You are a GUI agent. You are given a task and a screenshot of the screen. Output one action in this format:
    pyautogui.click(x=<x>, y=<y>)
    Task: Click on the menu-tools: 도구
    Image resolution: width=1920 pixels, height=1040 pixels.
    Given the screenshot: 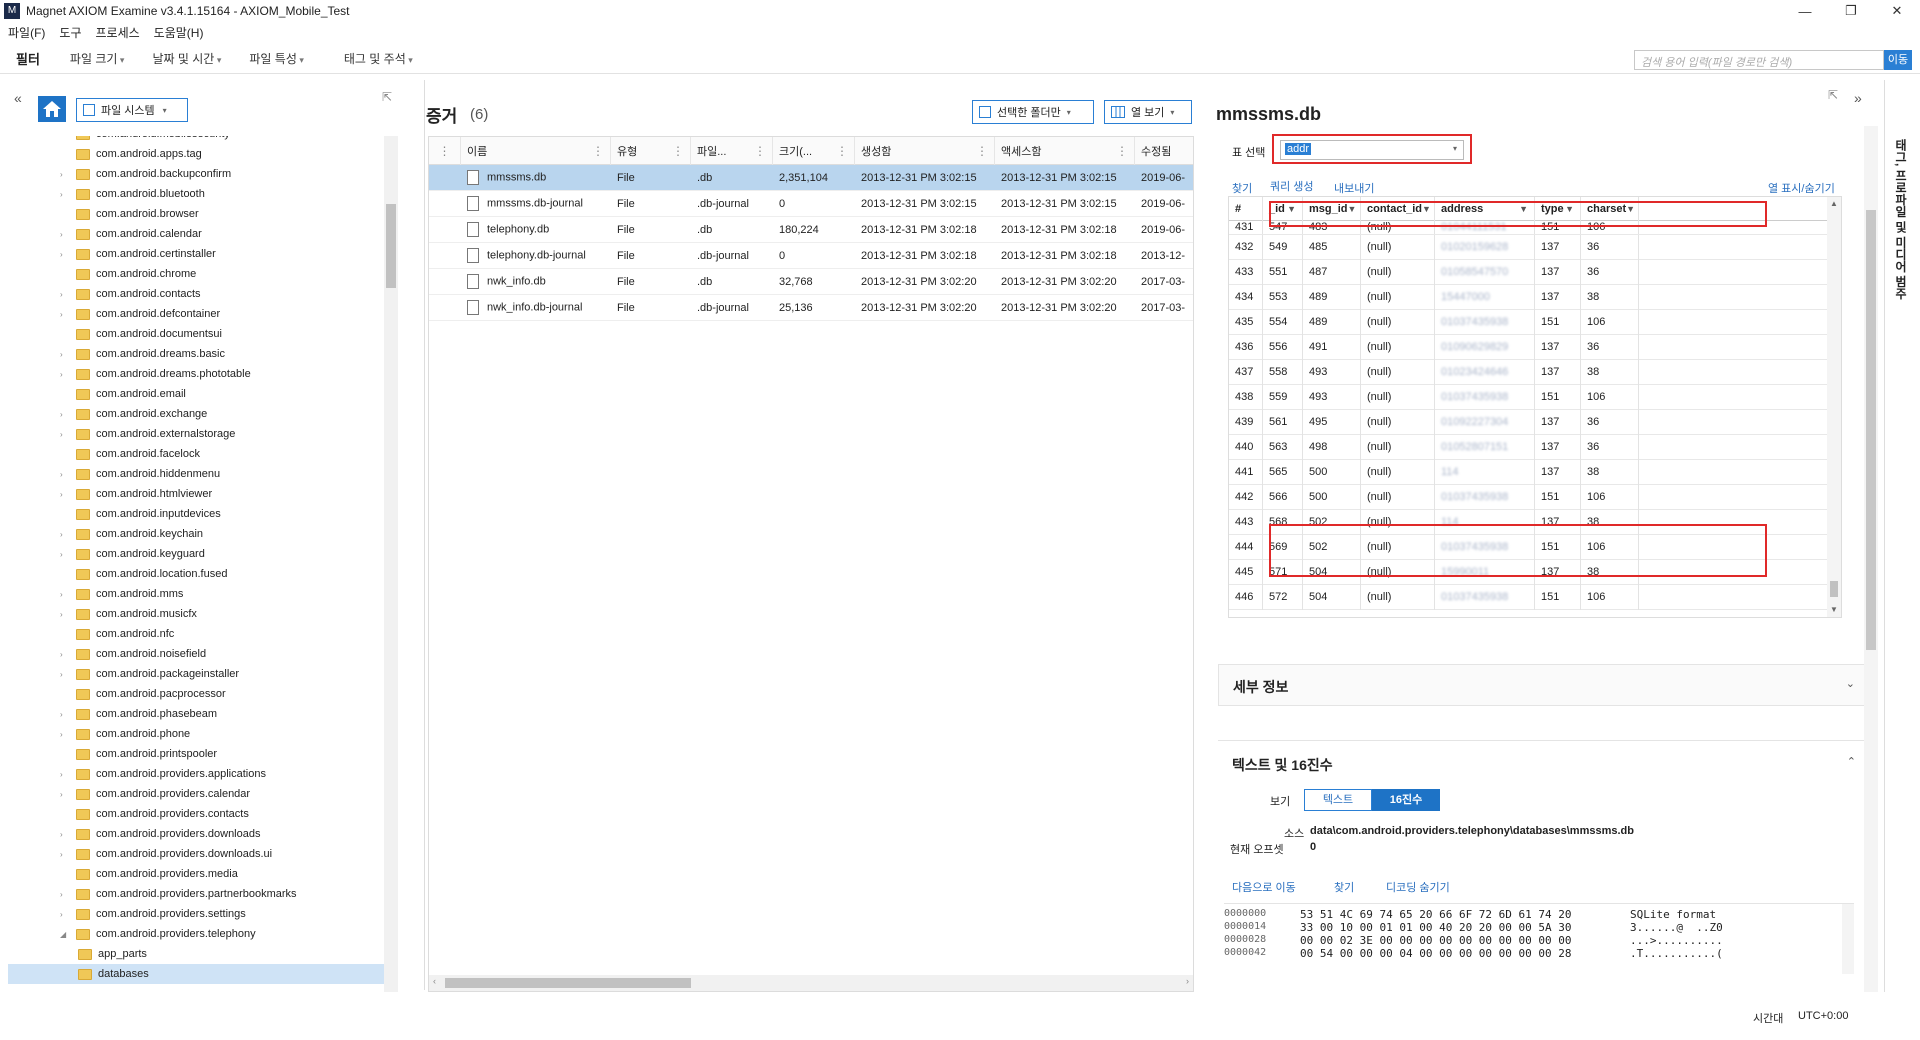 What is the action you would take?
    pyautogui.click(x=70, y=32)
    